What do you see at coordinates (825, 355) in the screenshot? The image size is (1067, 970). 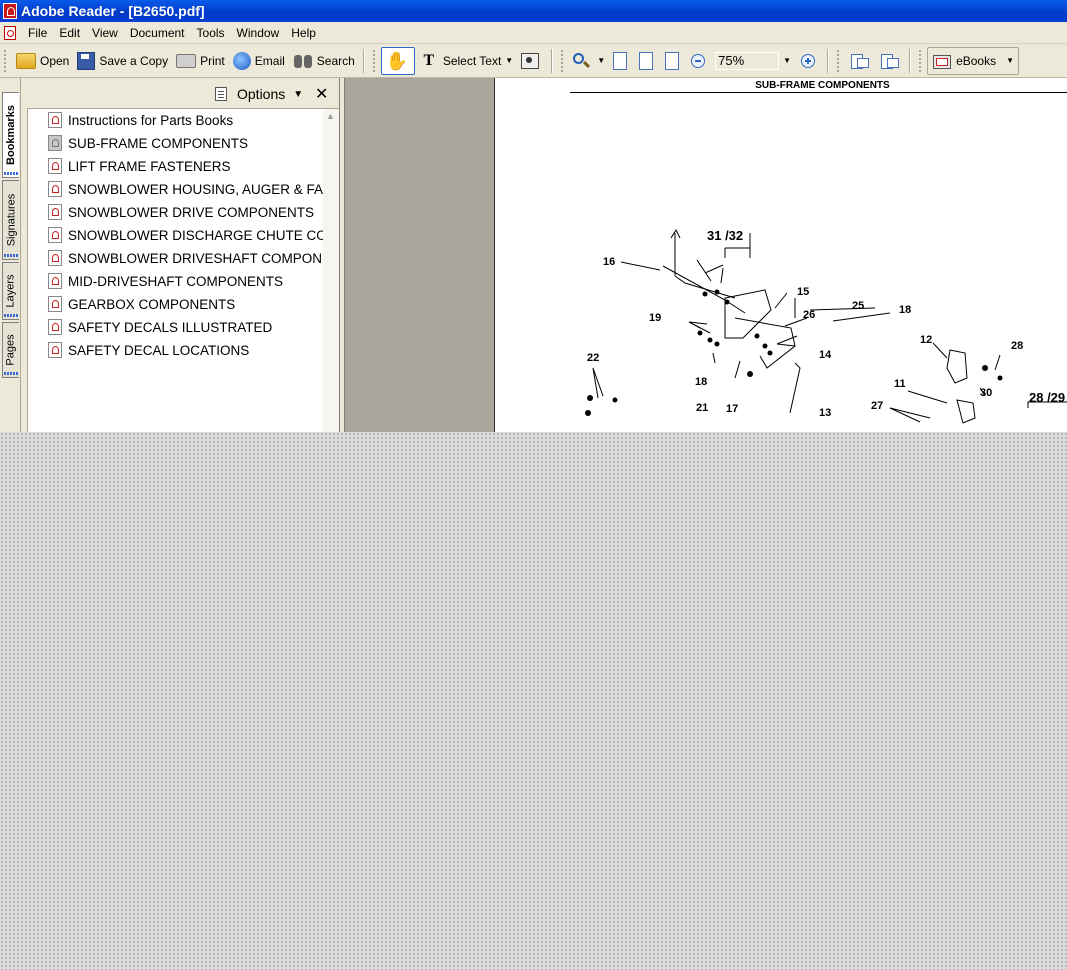 I see `callout-label: 14` at bounding box center [825, 355].